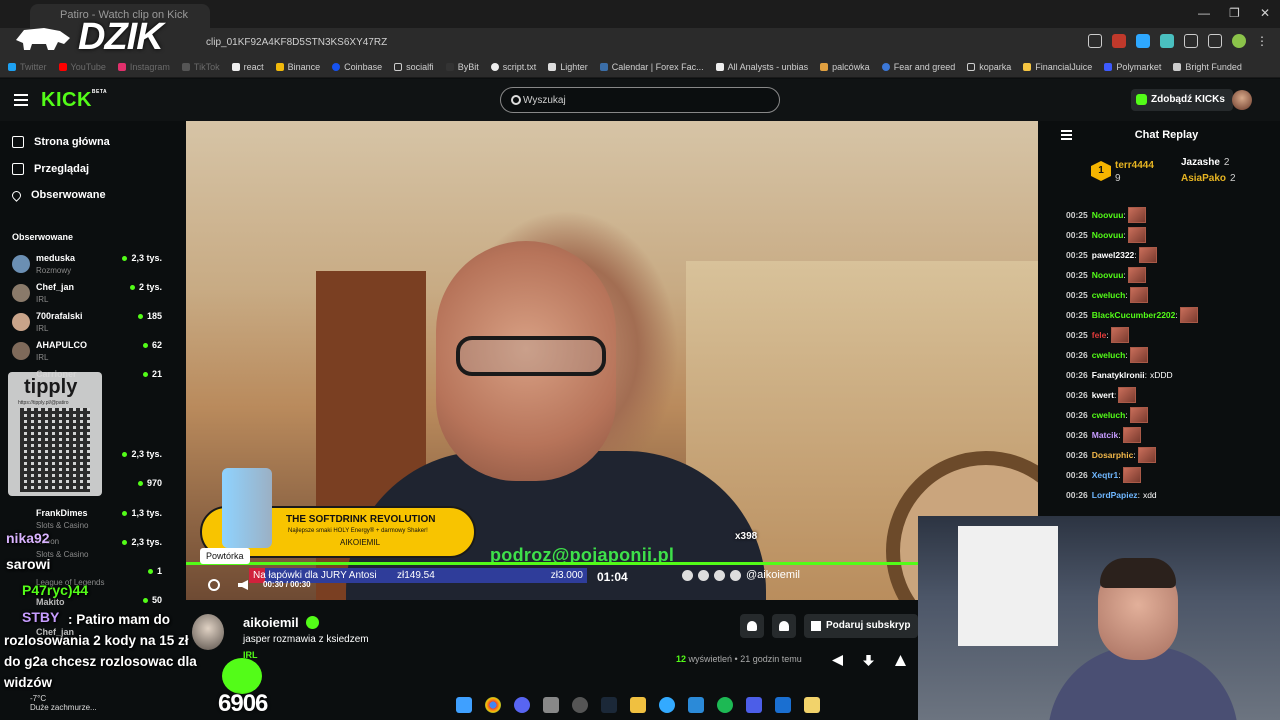  I want to click on chat-username: Dosarphic, so click(1113, 455).